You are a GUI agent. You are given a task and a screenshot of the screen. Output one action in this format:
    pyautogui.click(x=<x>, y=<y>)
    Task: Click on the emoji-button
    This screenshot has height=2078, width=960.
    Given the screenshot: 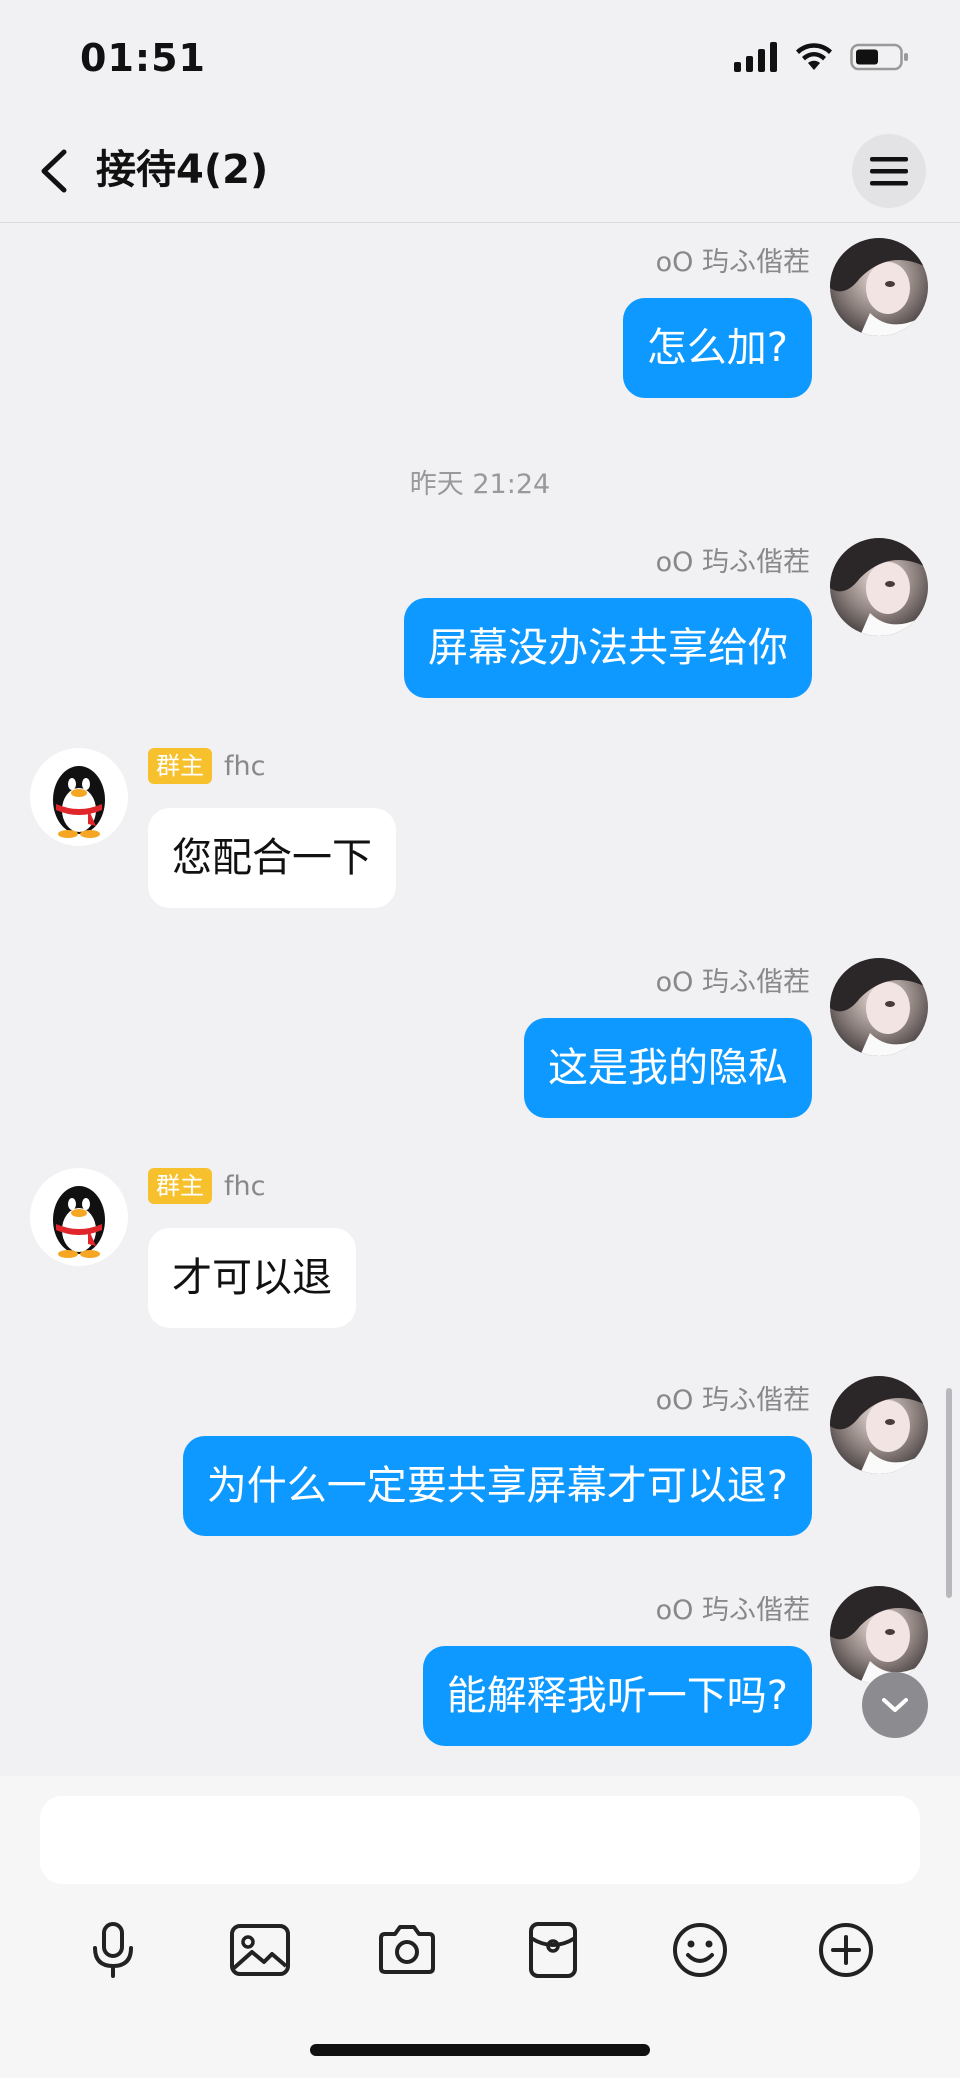 What is the action you would take?
    pyautogui.click(x=700, y=1950)
    